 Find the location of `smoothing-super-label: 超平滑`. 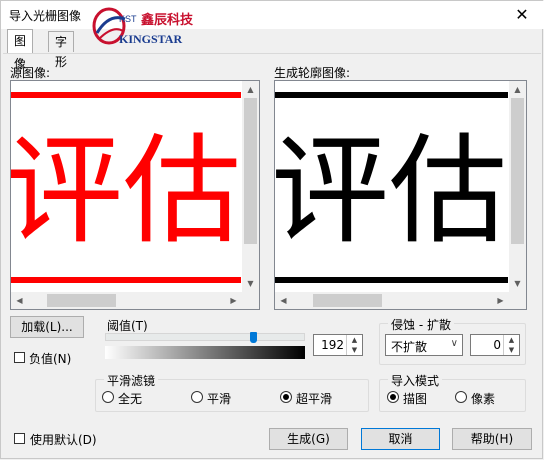

smoothing-super-label: 超平滑 is located at coordinates (314, 399).